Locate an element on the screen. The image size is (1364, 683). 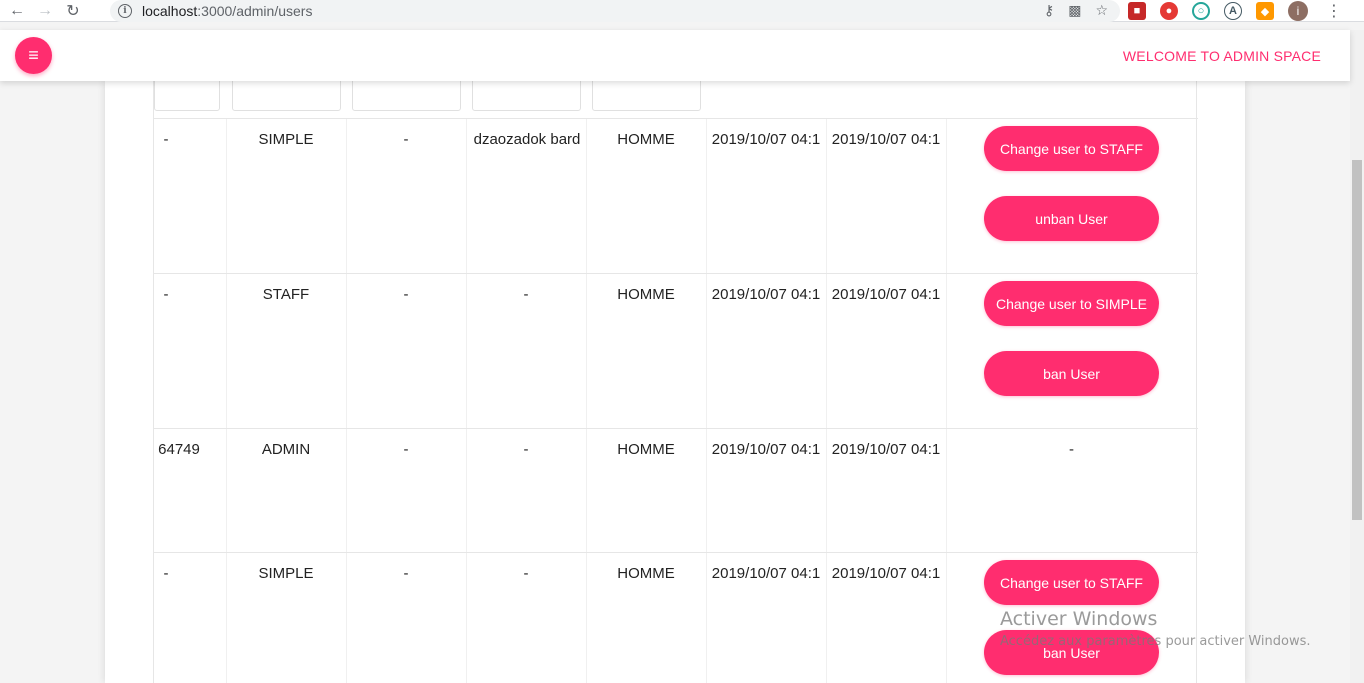
filter-row is located at coordinates (676, 100).